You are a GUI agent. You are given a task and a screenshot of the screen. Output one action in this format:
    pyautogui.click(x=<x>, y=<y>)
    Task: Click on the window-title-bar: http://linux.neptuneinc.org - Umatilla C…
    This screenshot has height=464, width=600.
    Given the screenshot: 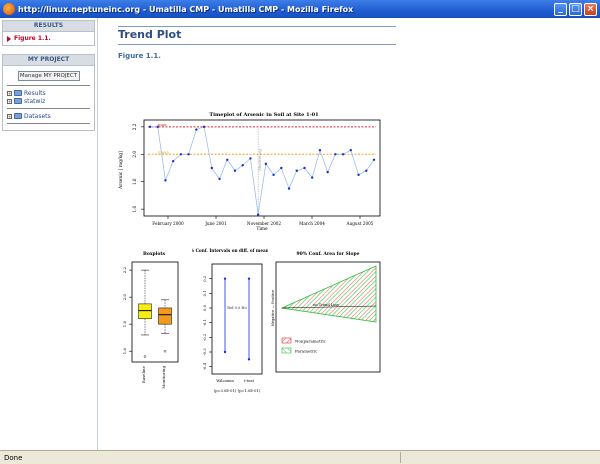 What is the action you would take?
    pyautogui.click(x=300, y=9)
    